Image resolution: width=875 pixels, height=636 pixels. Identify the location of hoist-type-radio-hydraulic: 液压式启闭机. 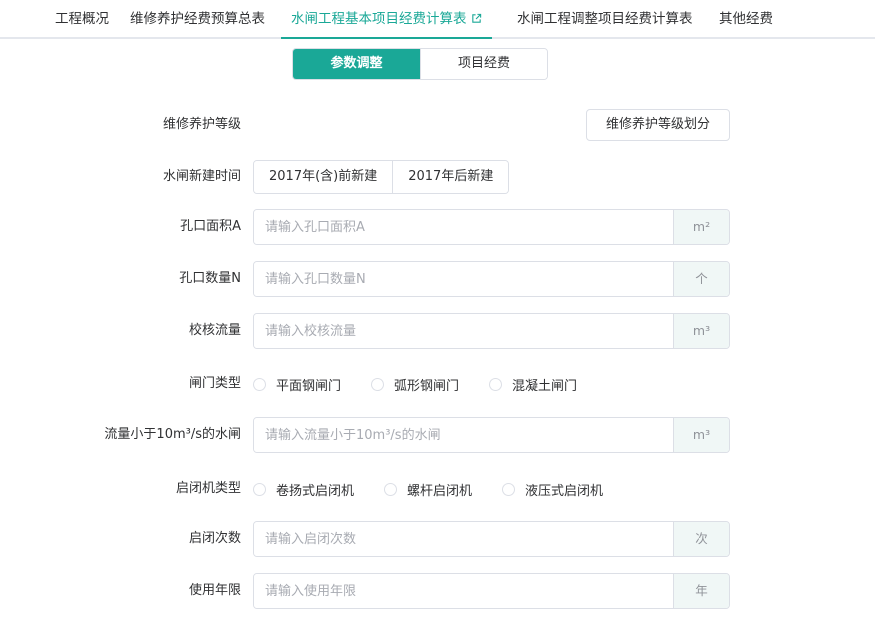
(552, 489).